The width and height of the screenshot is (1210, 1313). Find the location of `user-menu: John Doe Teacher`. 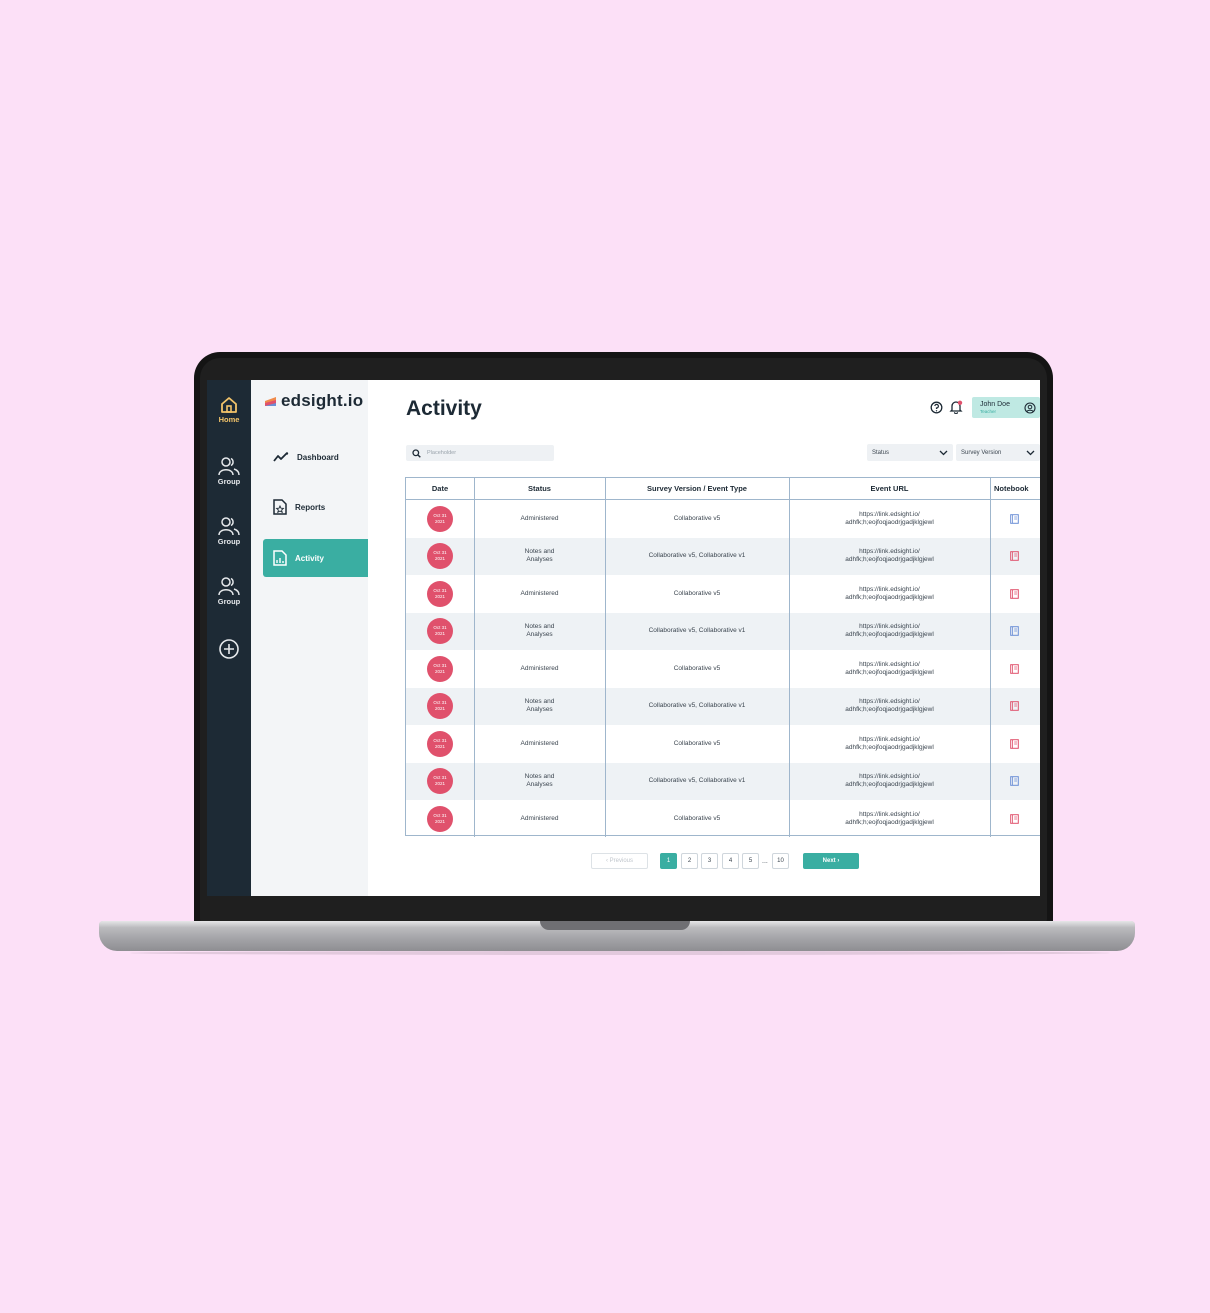

user-menu: John Doe Teacher is located at coordinates (1006, 407).